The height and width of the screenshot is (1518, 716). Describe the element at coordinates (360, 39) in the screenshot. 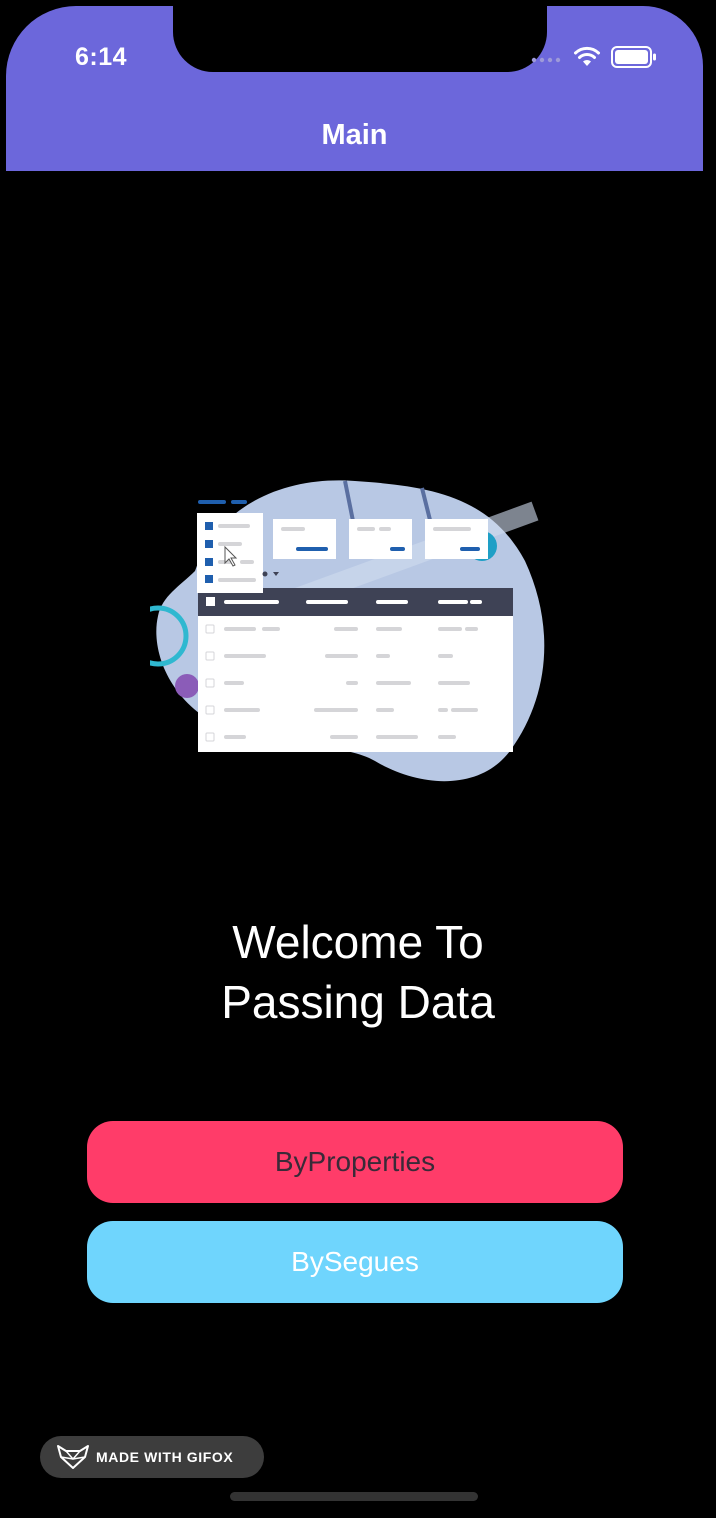

I see `device-notch` at that location.